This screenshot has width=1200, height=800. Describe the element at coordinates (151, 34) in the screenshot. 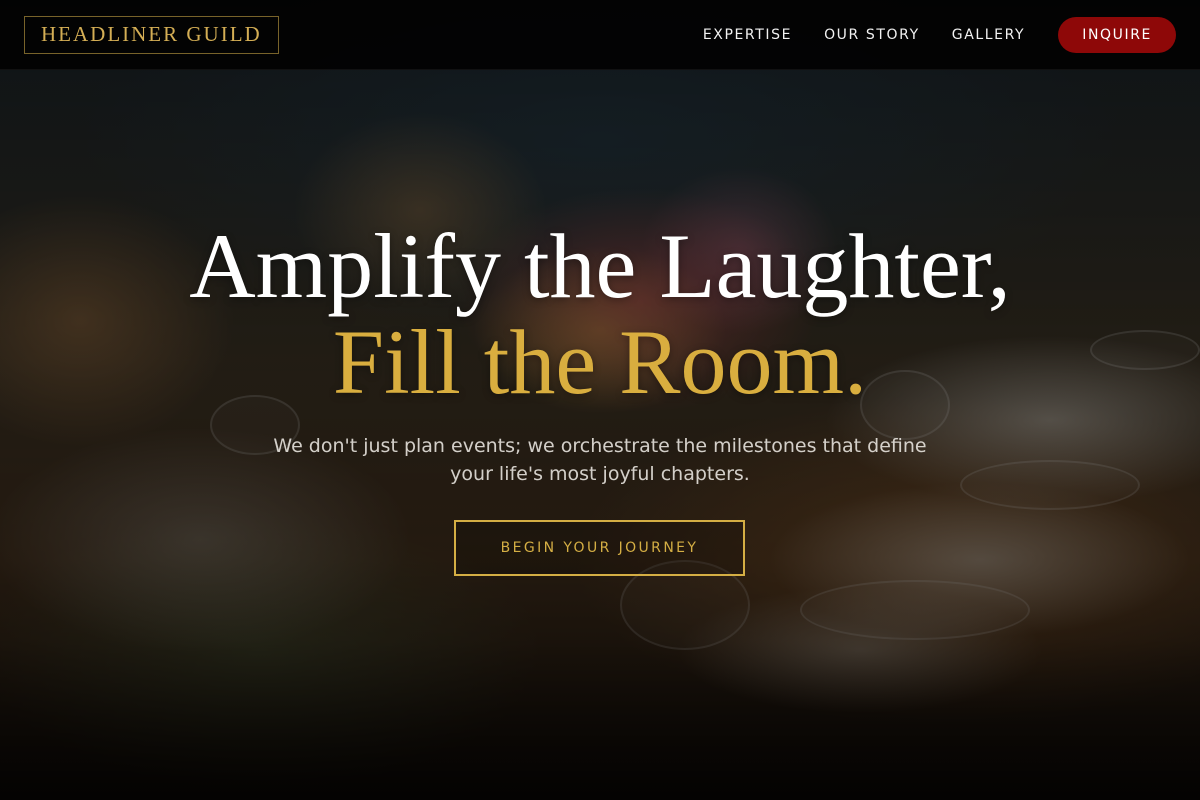

I see `brand-logo: HEADLINER GUILD` at that location.